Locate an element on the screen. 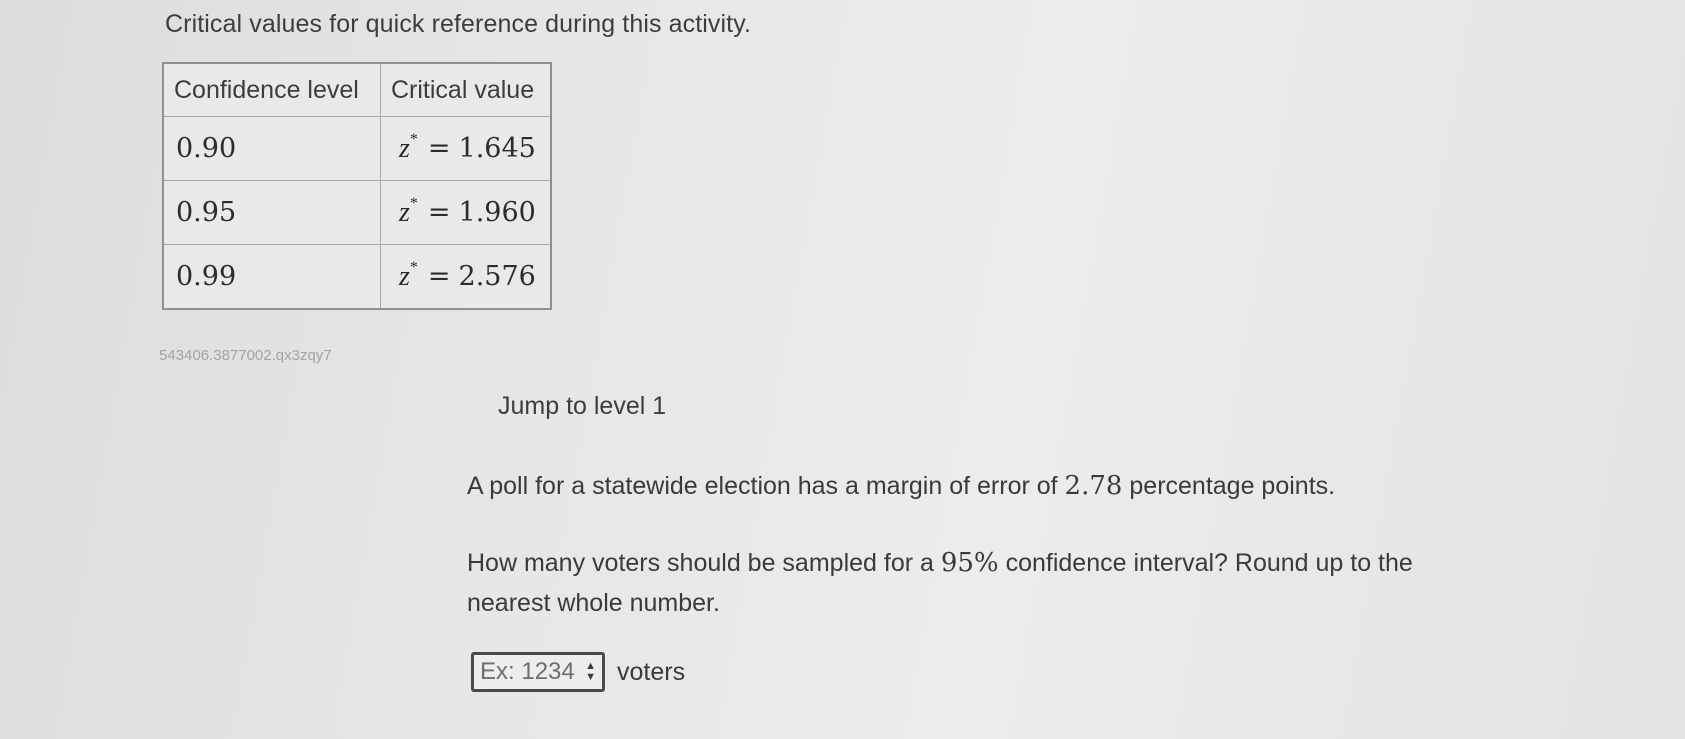 This screenshot has height=739, width=1685. table-row: 0.95 z* = 1.960 is located at coordinates (357, 212).